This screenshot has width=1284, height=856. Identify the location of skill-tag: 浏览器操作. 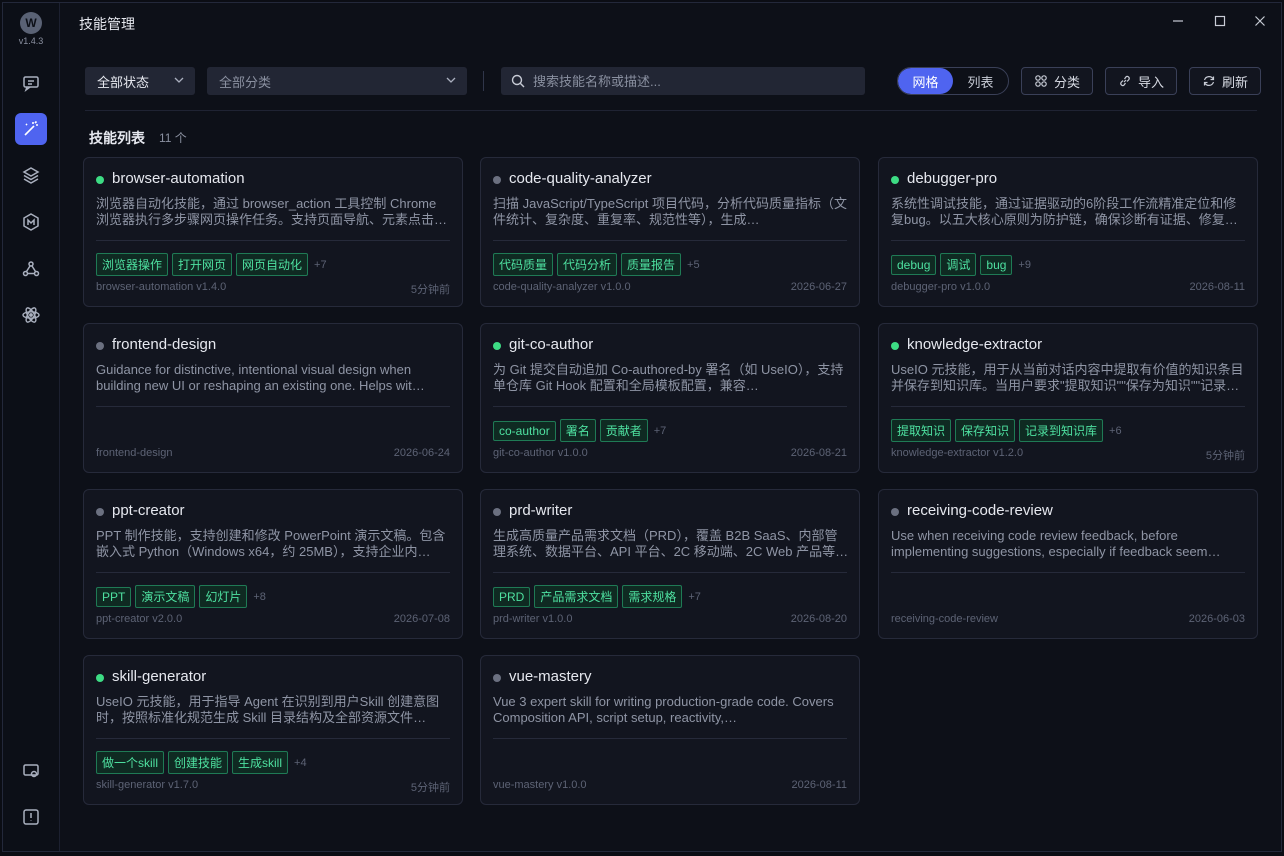
(132, 264).